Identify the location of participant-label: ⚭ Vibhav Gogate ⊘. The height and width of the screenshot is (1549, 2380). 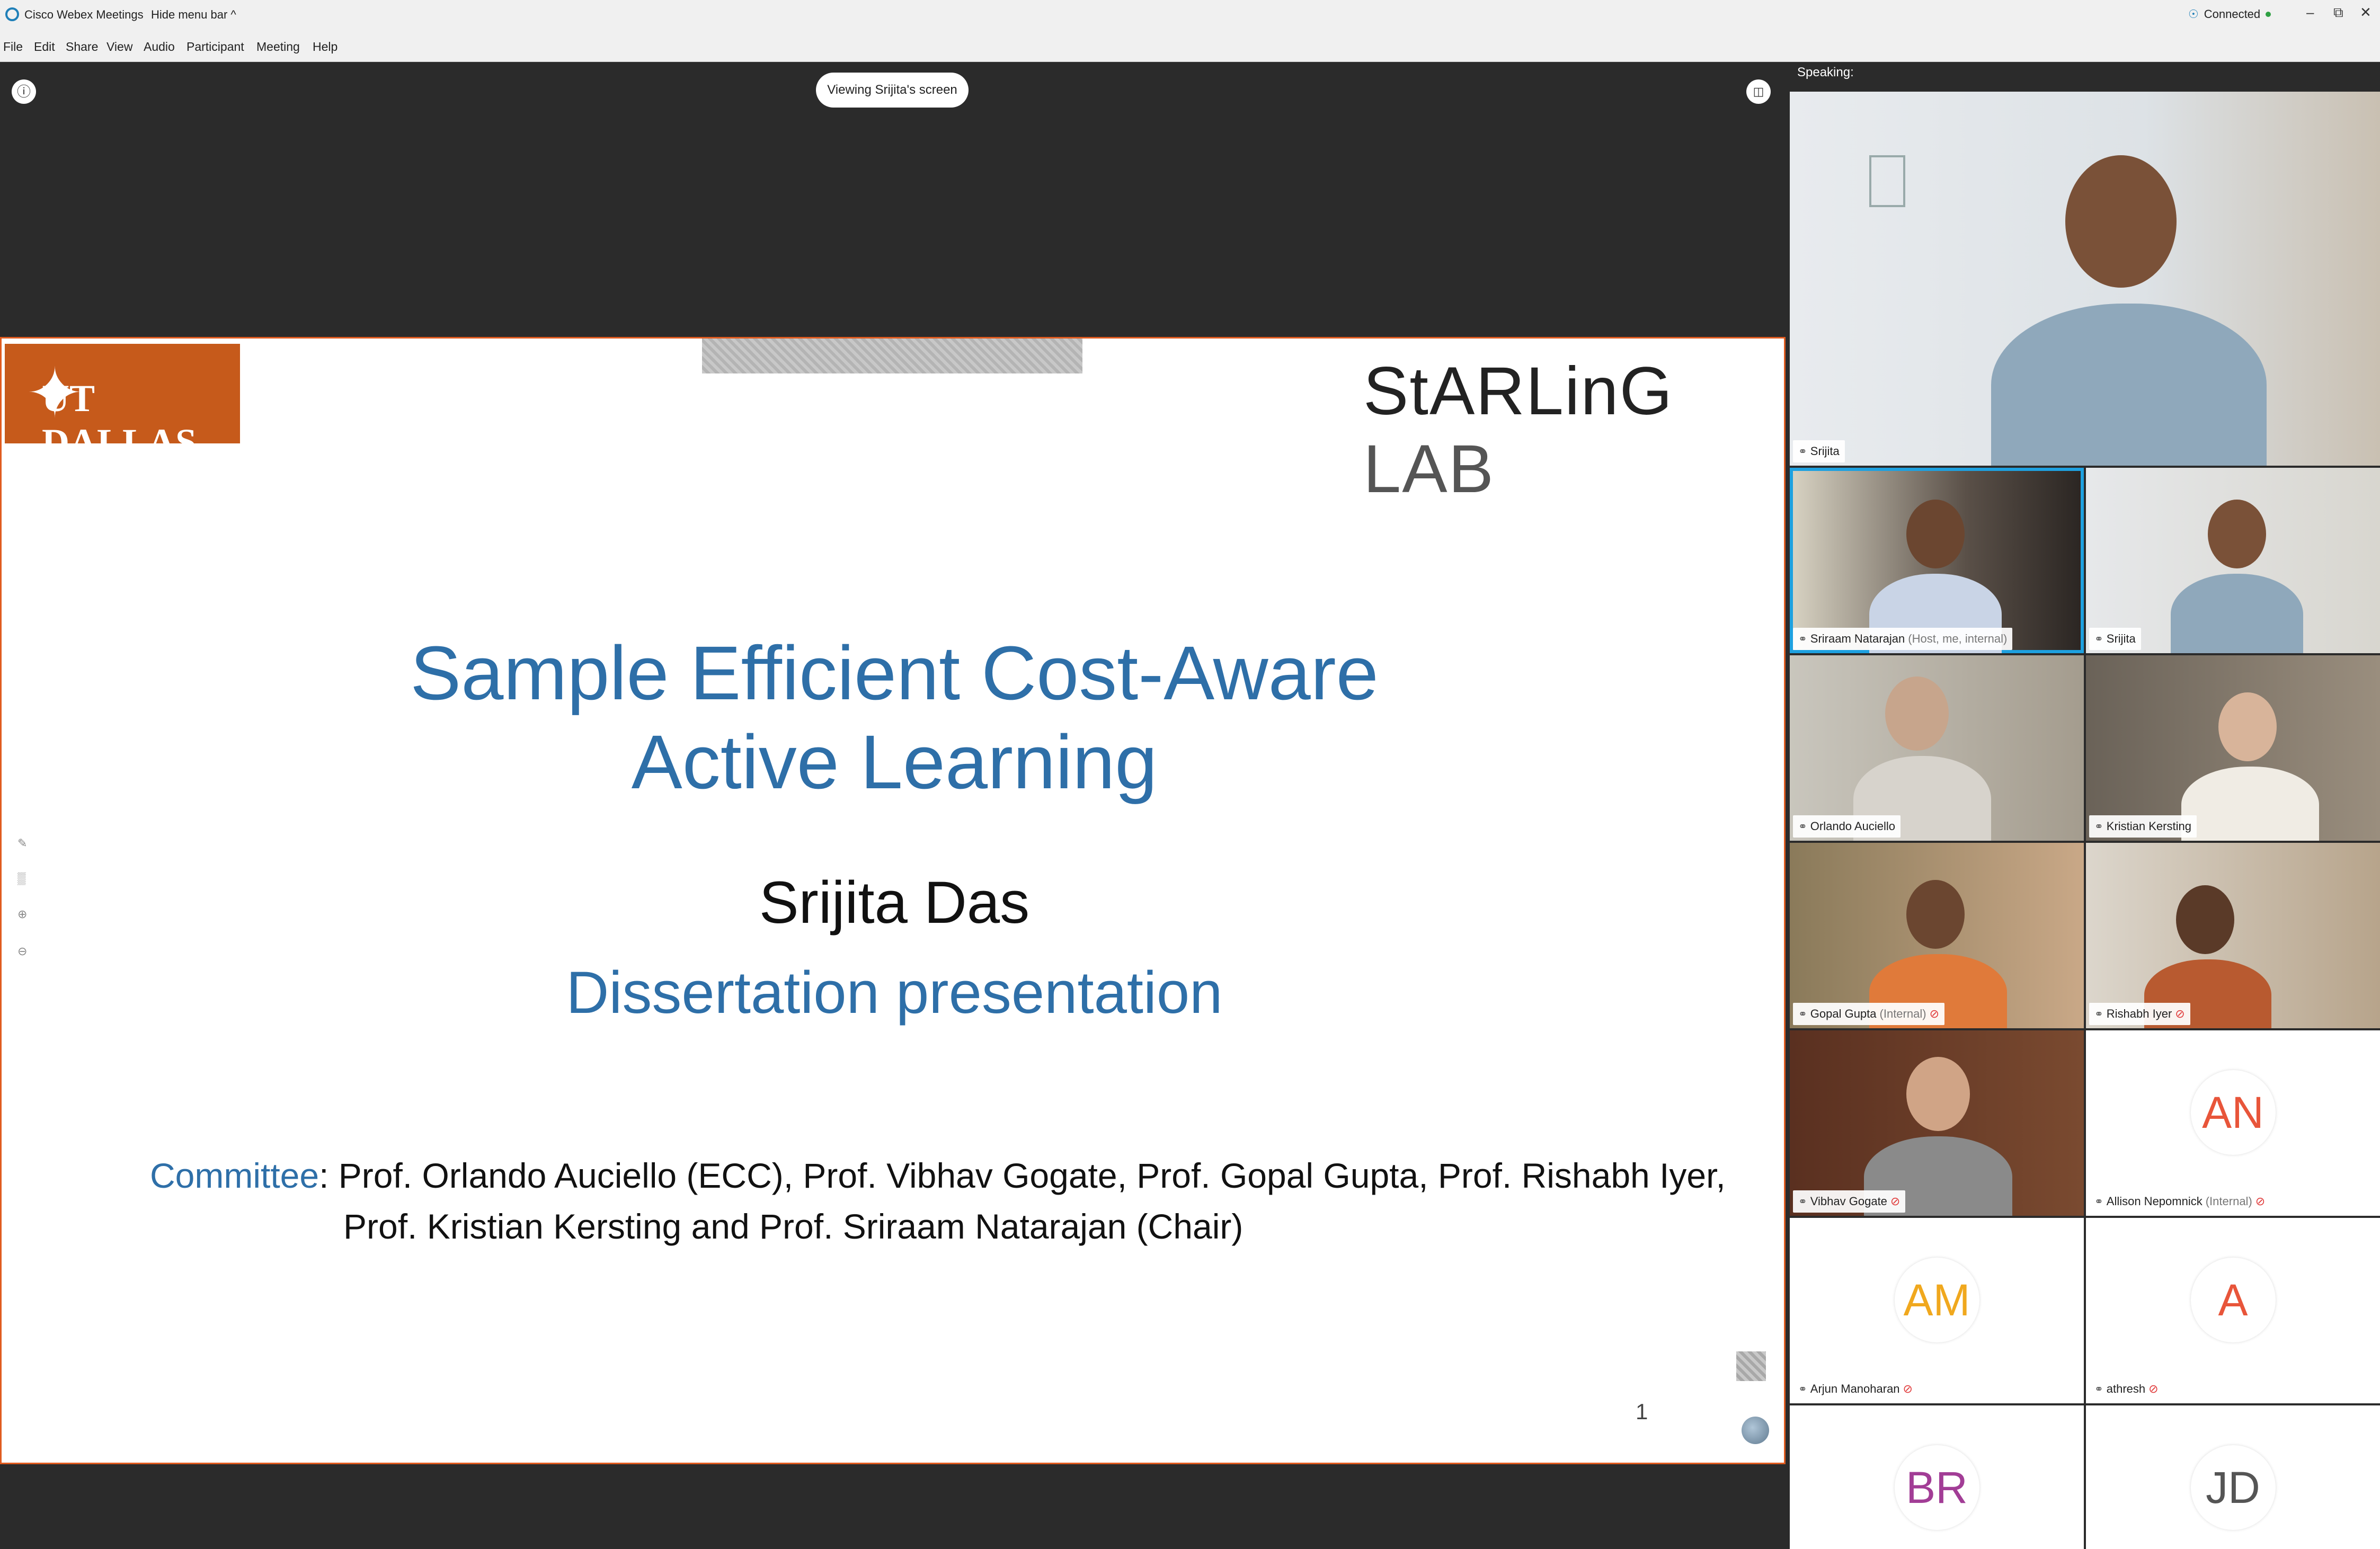
(1850, 1201).